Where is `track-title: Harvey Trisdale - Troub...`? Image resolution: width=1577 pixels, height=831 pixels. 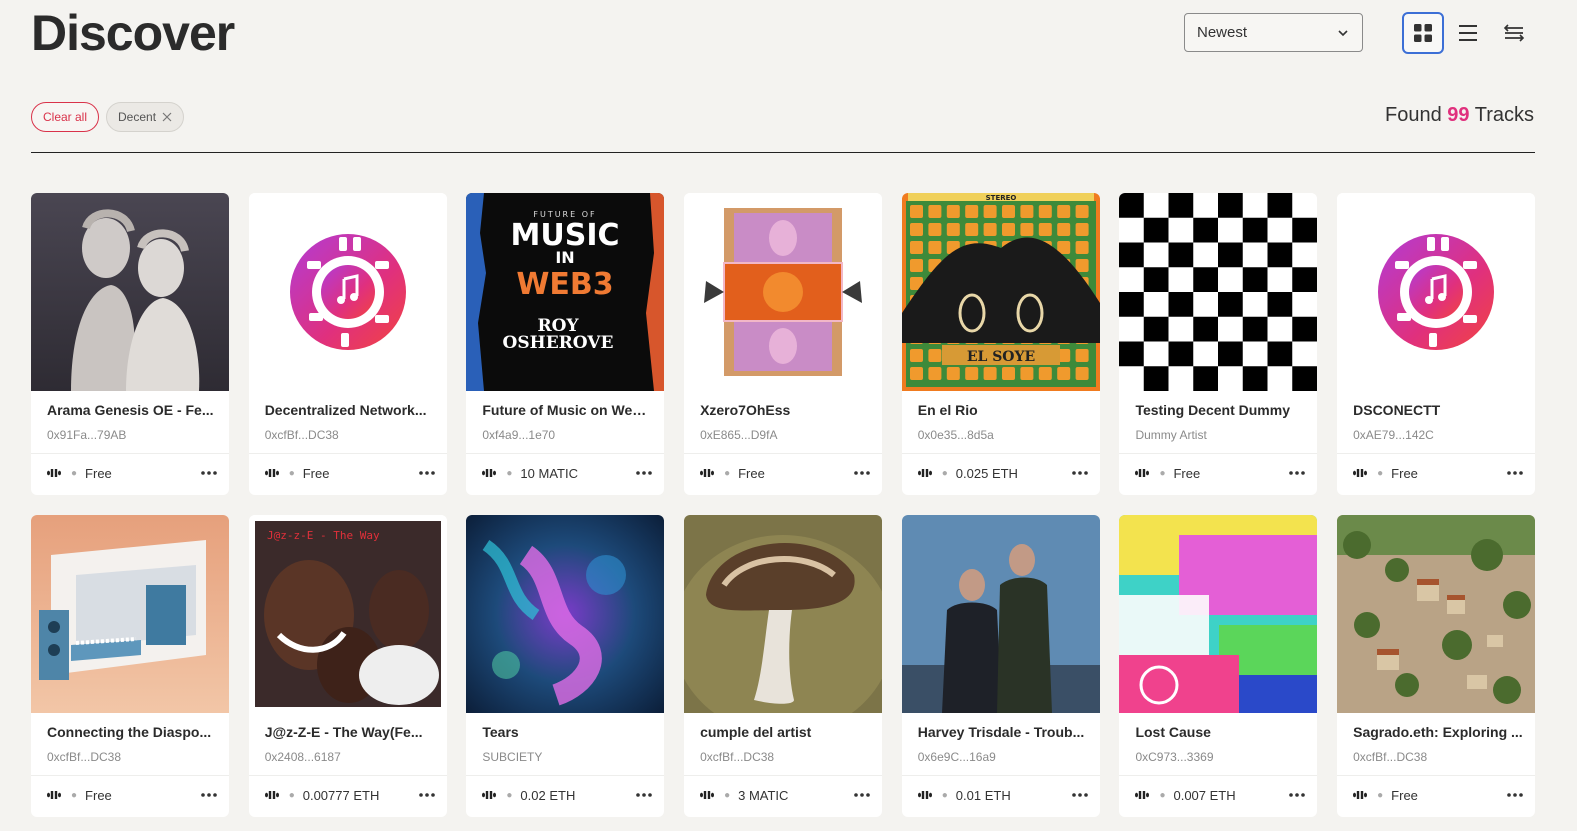 track-title: Harvey Trisdale - Troub... is located at coordinates (1003, 732).